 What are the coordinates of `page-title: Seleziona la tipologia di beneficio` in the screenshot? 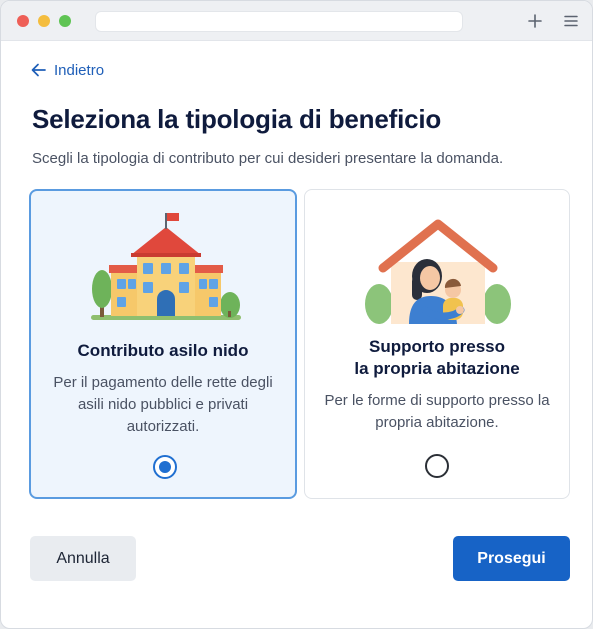 It's located at (237, 119).